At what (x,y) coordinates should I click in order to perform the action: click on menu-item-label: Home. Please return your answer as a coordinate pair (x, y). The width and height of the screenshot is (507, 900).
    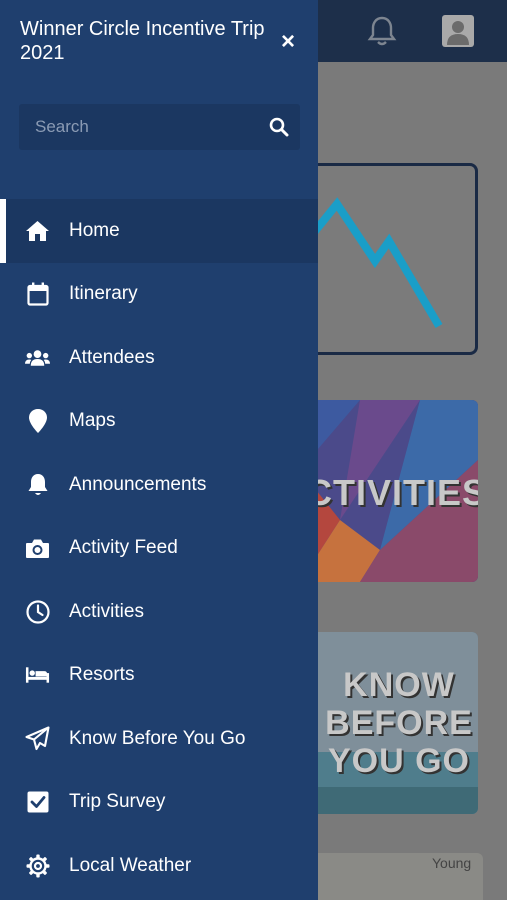
    Looking at the image, I should click on (94, 230).